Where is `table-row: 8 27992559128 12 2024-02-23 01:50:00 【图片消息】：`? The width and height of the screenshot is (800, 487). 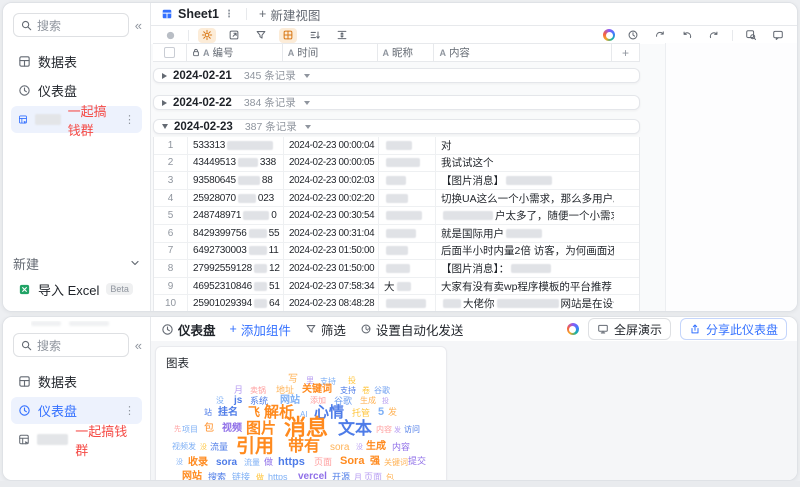 table-row: 8 27992559128 12 2024-02-23 01:50:00 【图片消息】： is located at coordinates (396, 269).